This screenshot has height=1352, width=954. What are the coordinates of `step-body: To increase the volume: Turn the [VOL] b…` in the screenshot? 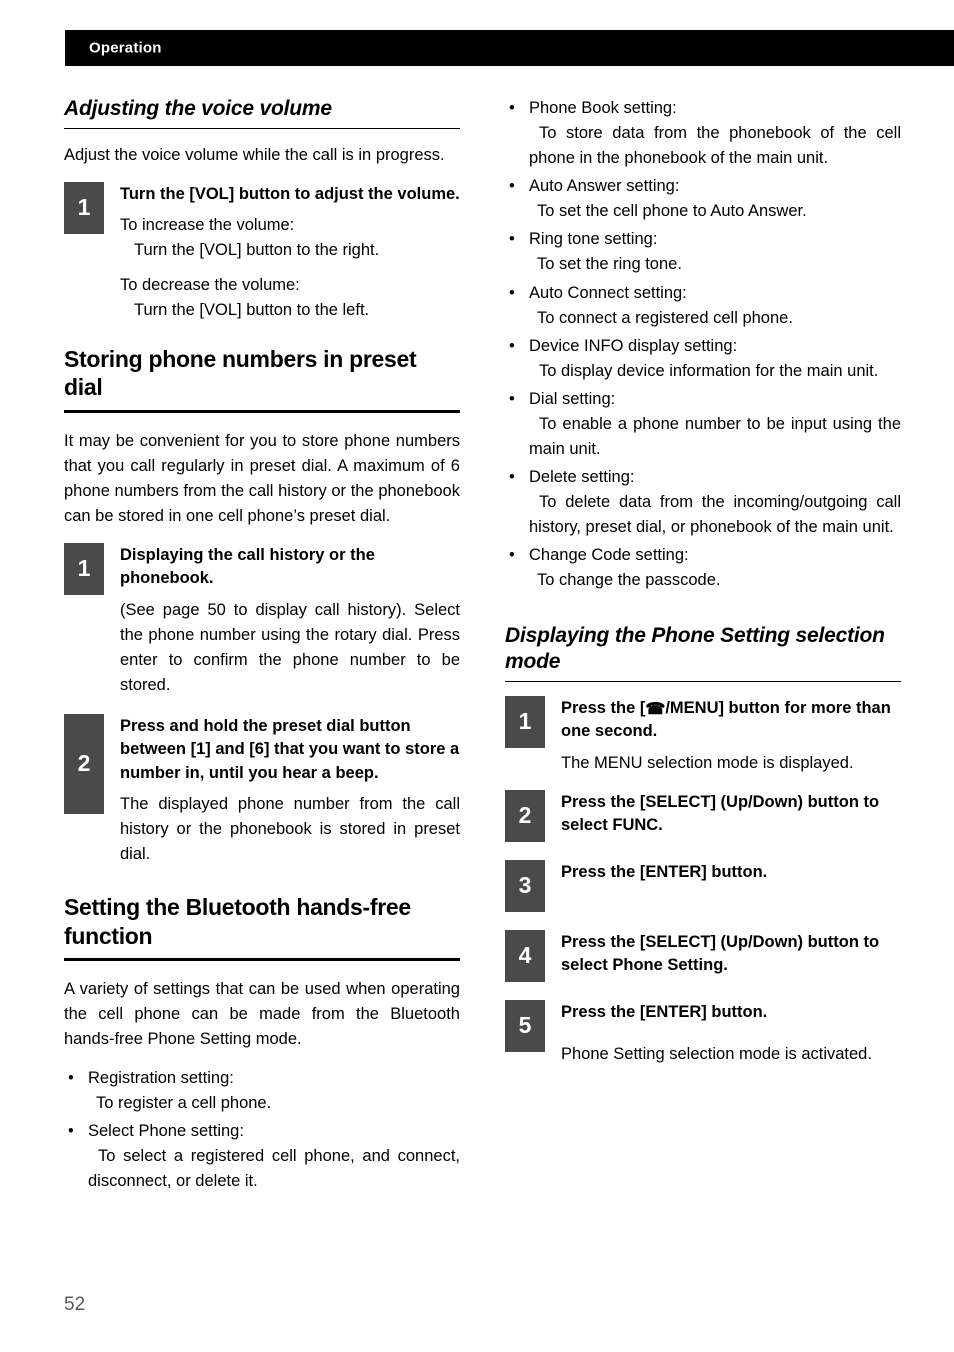 It's located at (290, 238).